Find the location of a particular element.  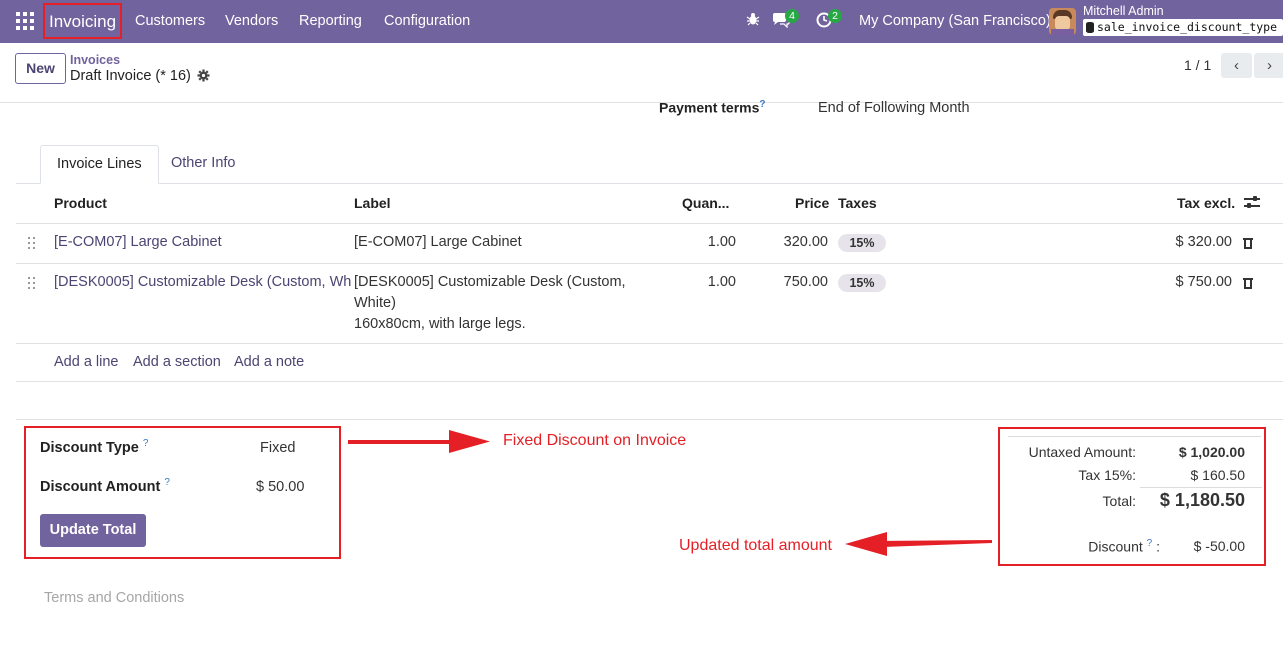

add-line-link: Add a line is located at coordinates (86, 362).